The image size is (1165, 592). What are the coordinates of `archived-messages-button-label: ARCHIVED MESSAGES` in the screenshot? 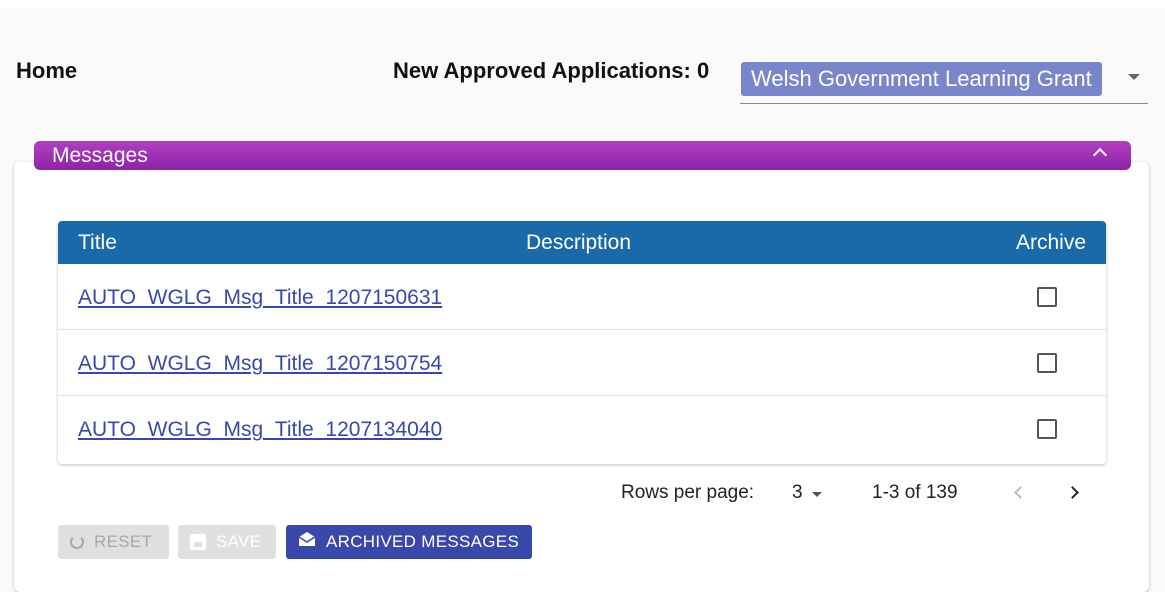 It's located at (423, 541).